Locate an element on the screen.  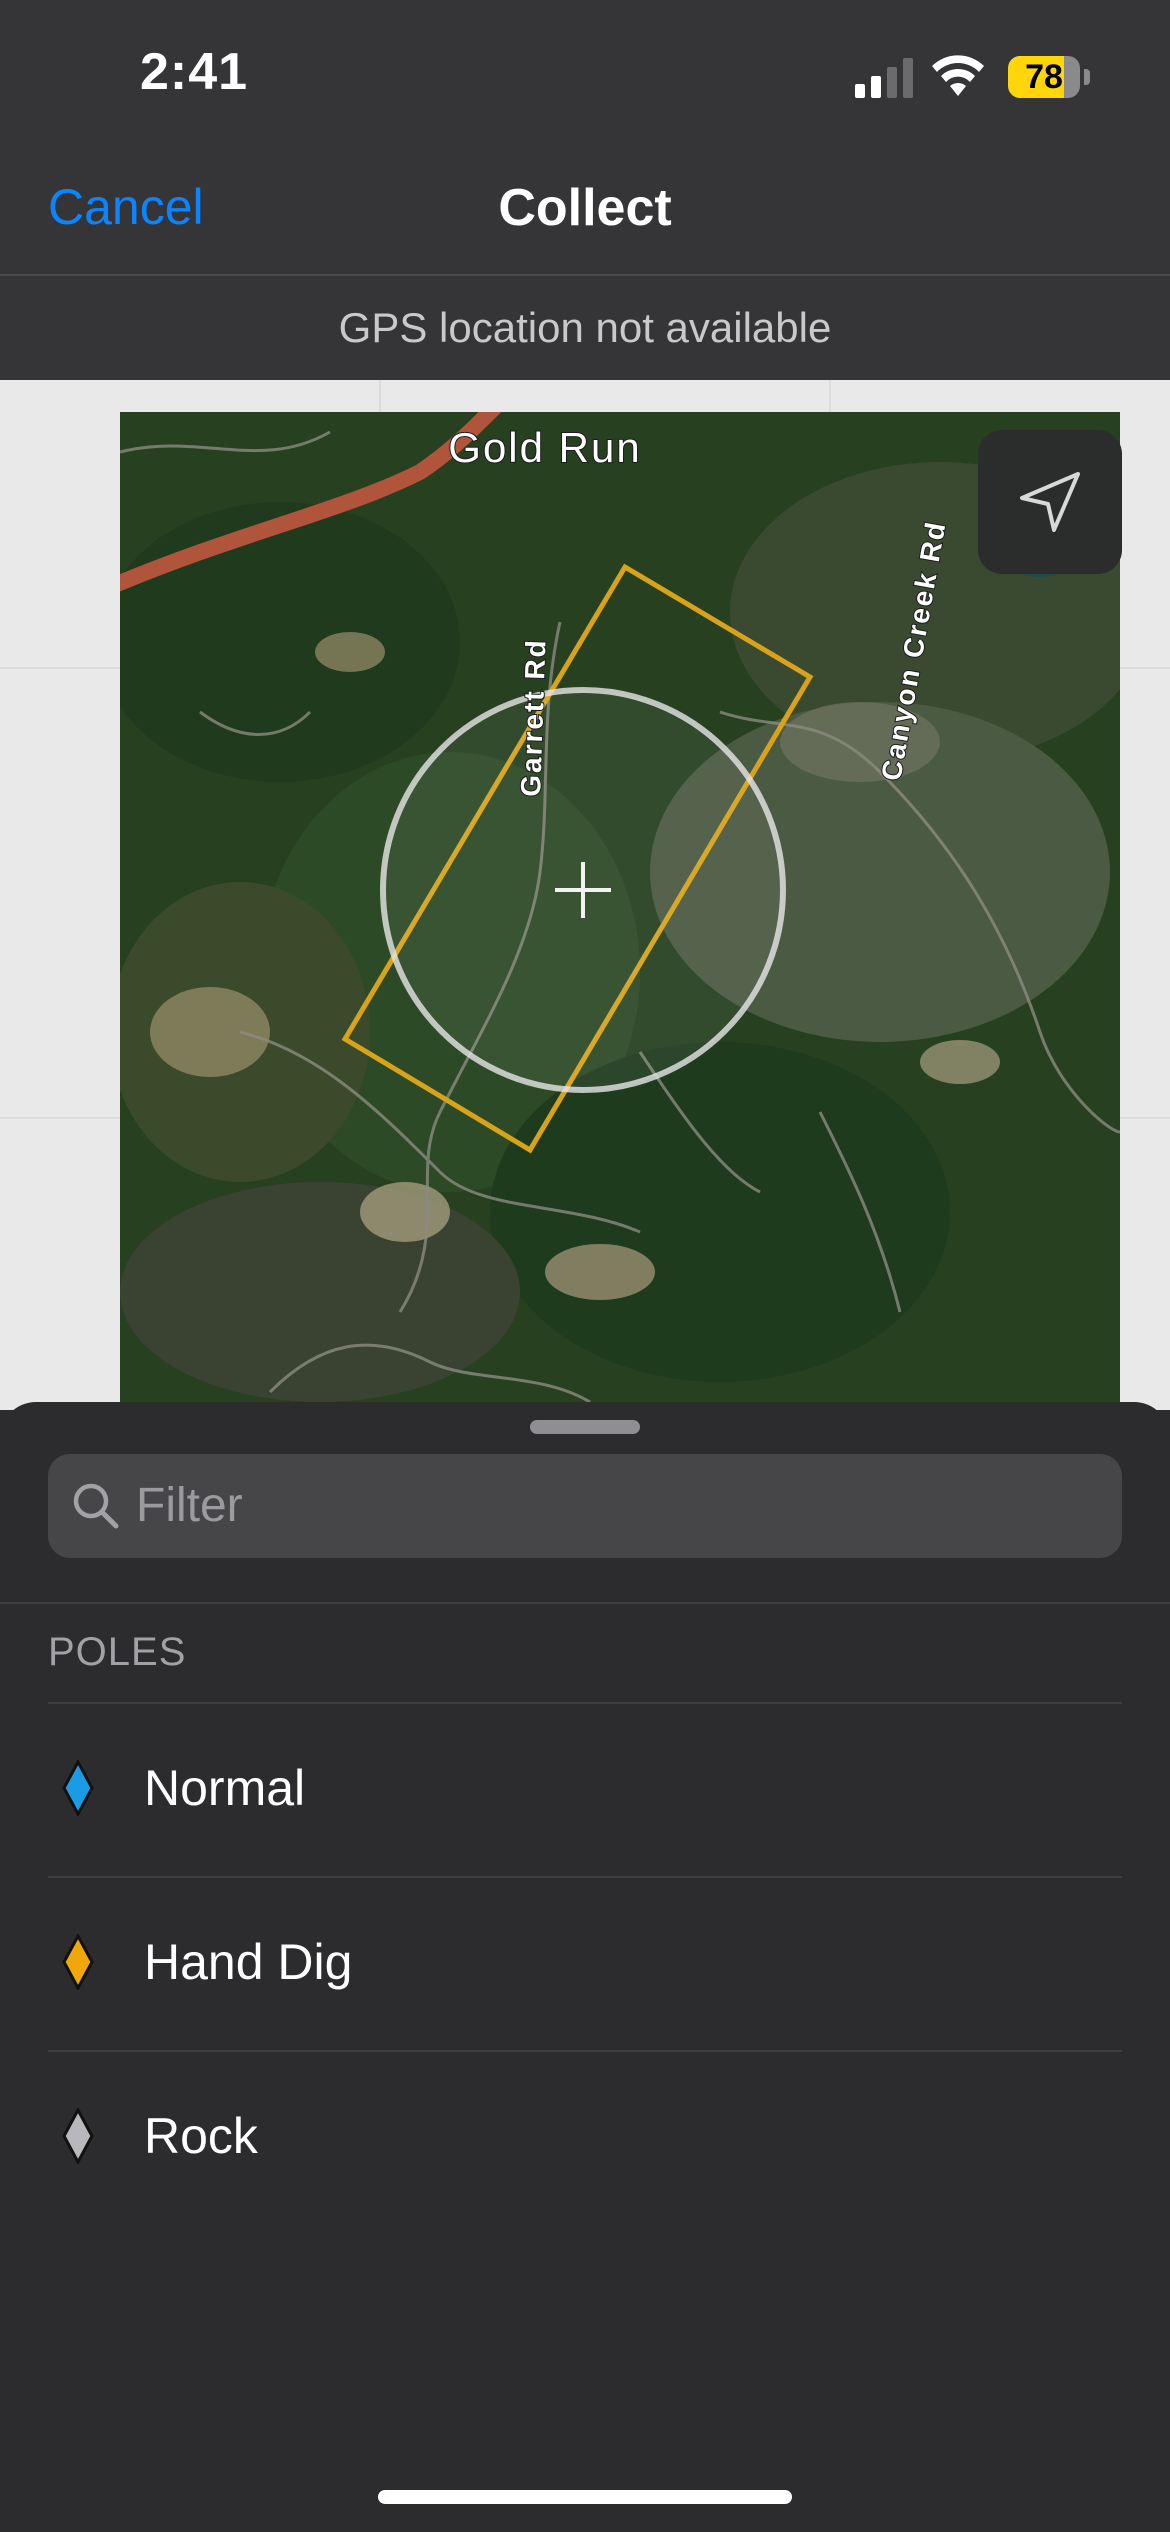
clock: 2:41 is located at coordinates (194, 72).